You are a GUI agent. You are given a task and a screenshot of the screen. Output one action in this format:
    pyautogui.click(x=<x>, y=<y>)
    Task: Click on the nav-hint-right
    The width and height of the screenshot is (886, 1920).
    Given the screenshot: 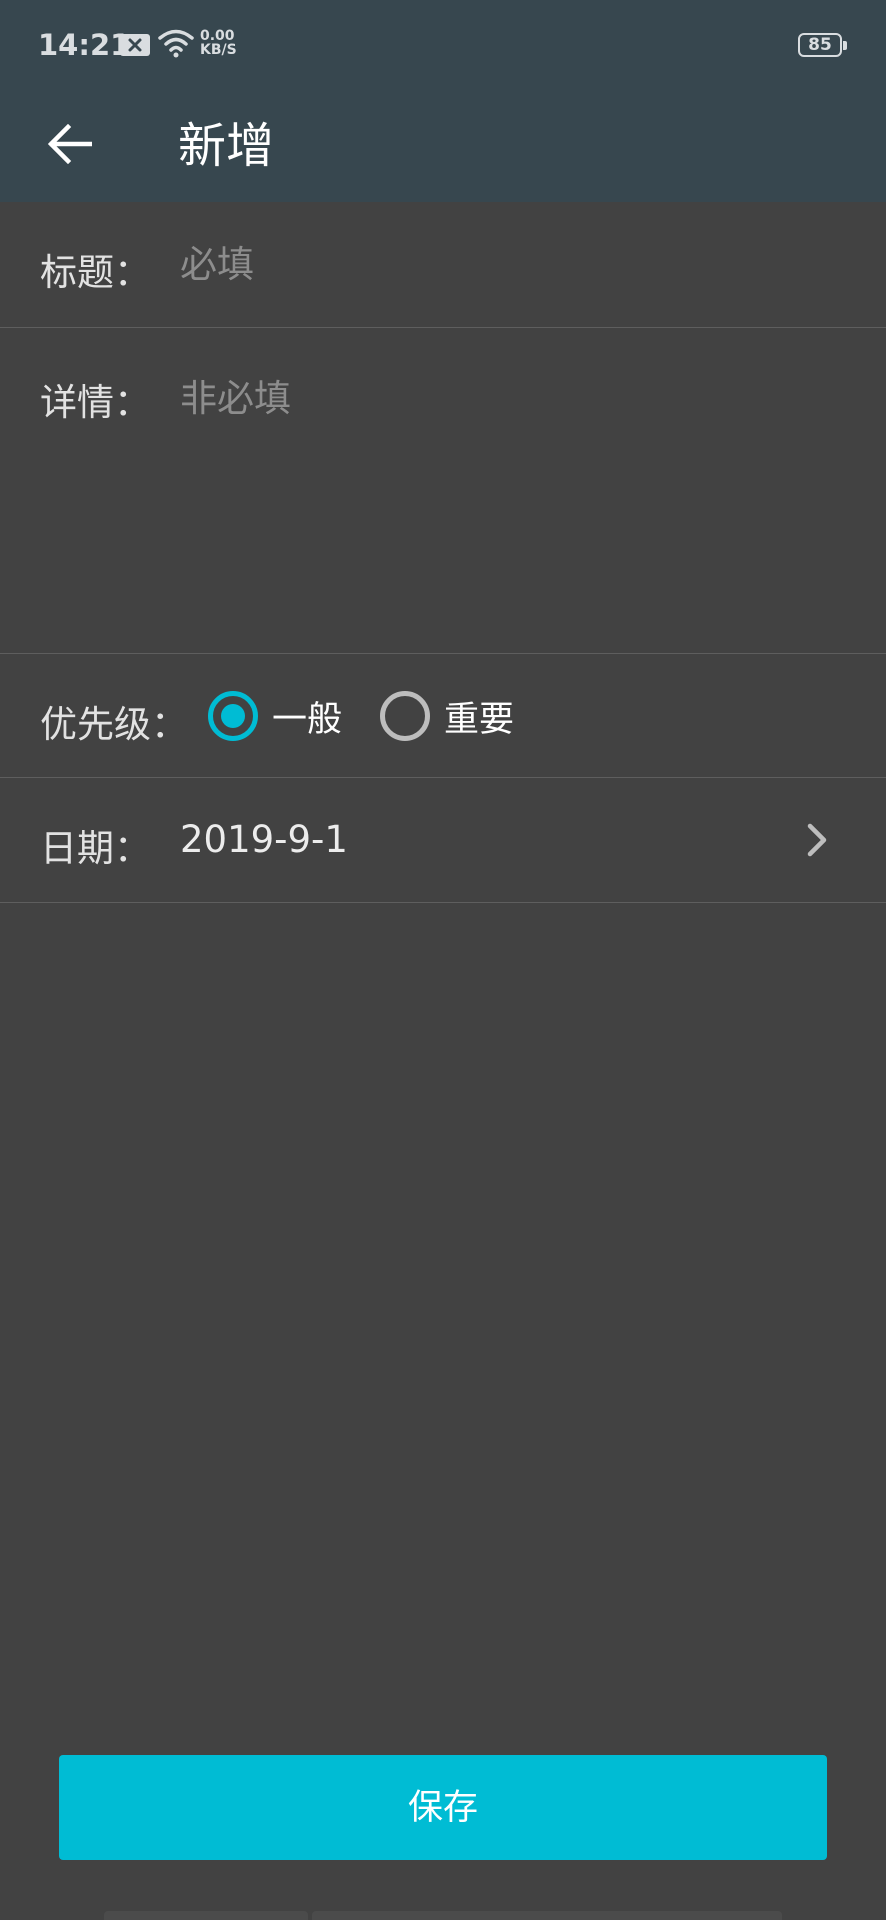 What is the action you would take?
    pyautogui.click(x=547, y=1915)
    